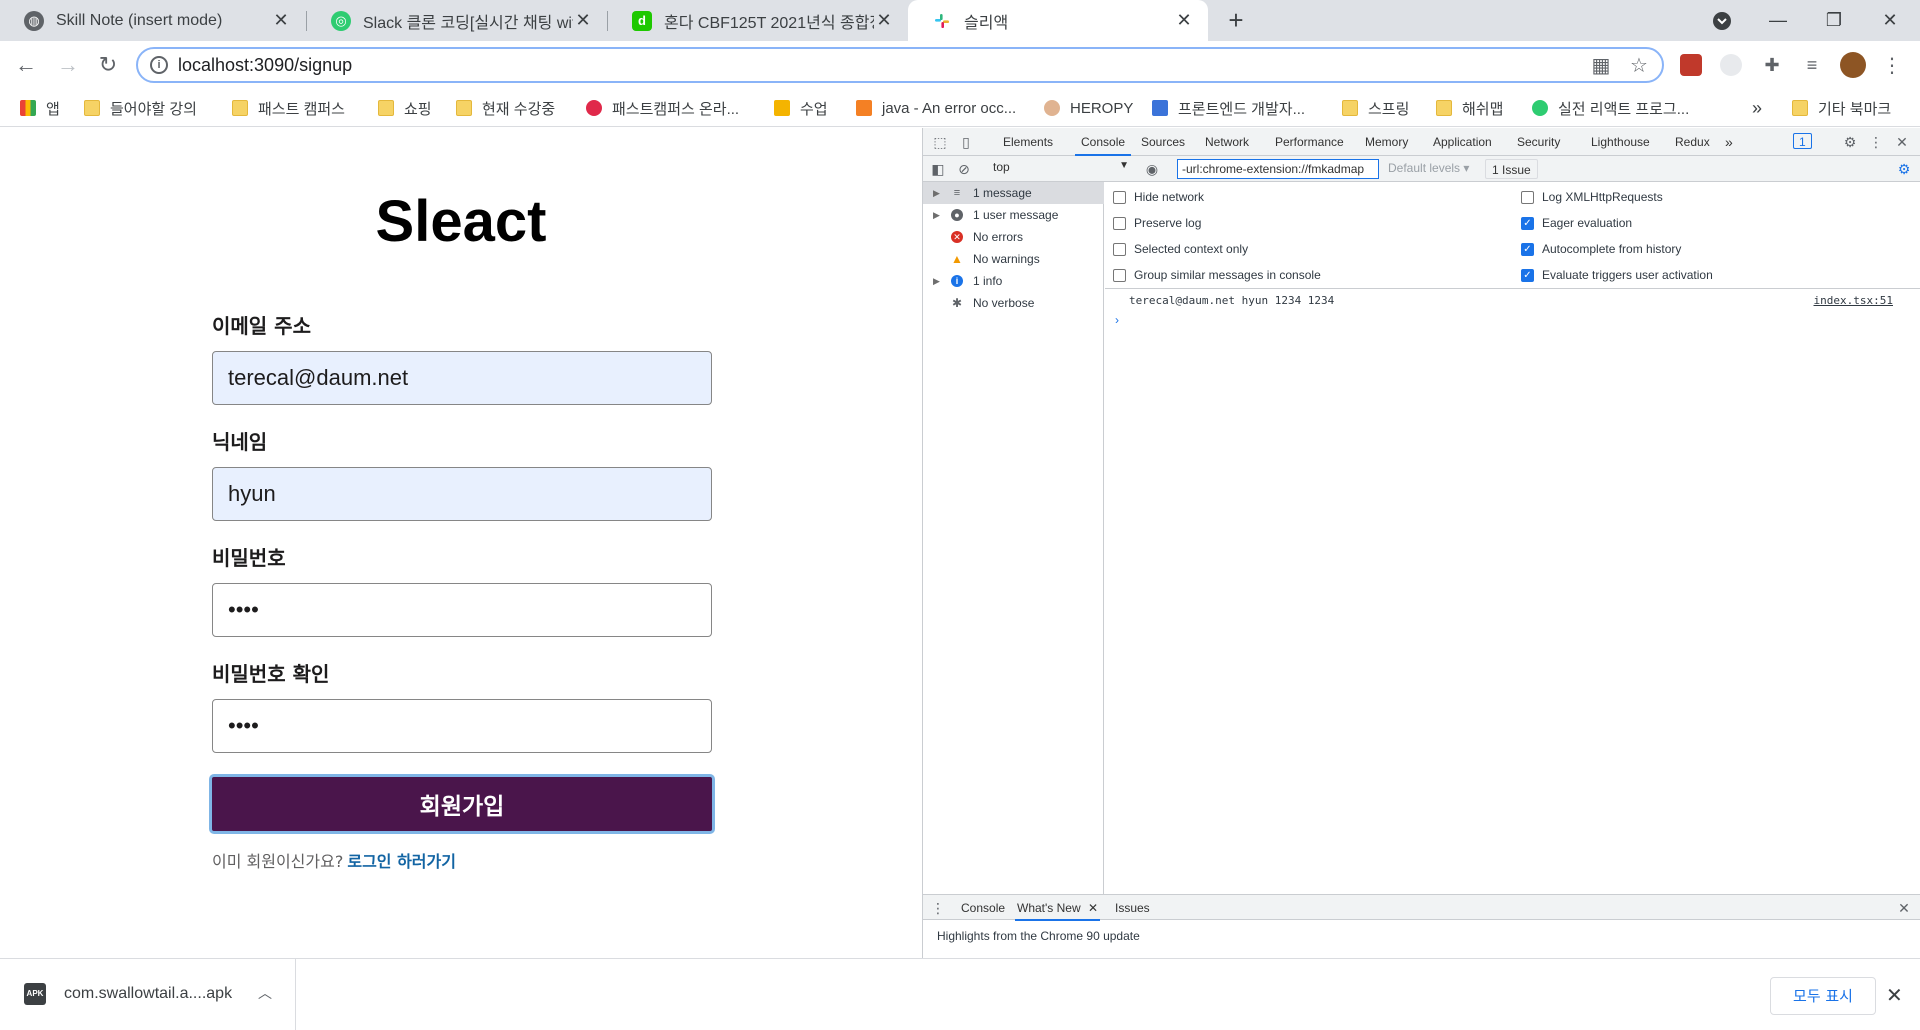 The image size is (1920, 1030). Describe the element at coordinates (1904, 169) in the screenshot. I see `console-settings-icon: ⚙` at that location.